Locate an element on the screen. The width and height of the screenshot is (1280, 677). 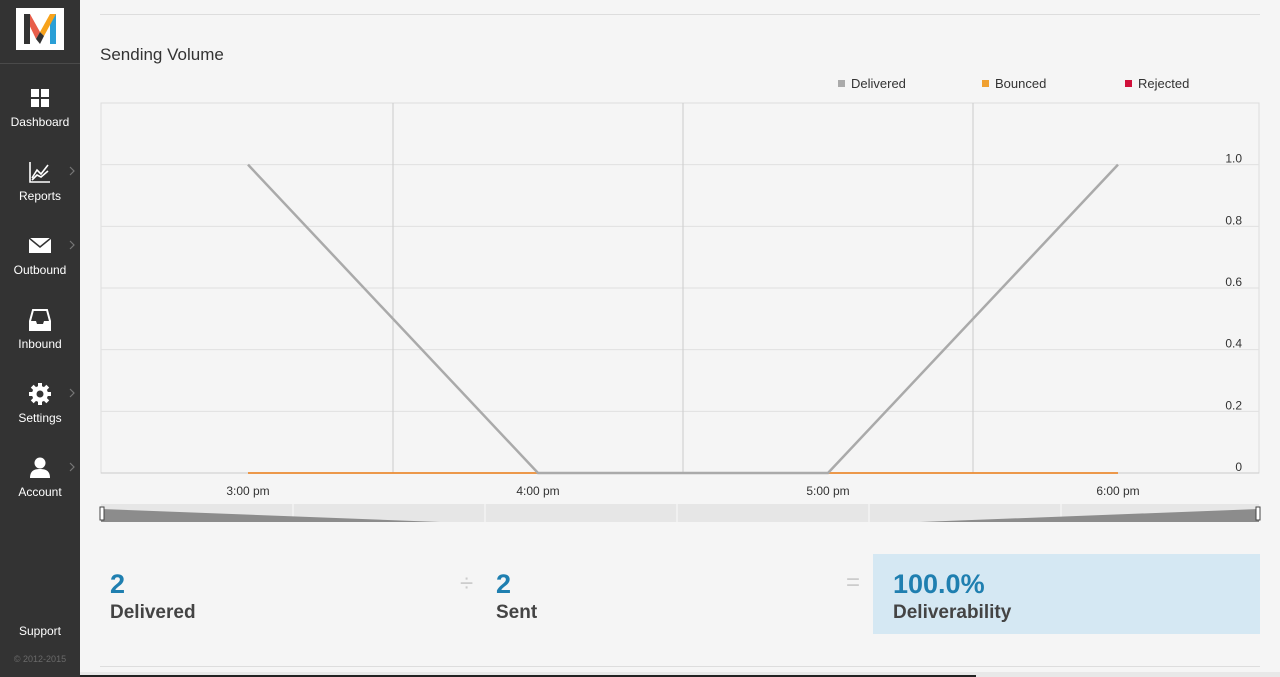
sent-label: Sent is located at coordinates (517, 612).